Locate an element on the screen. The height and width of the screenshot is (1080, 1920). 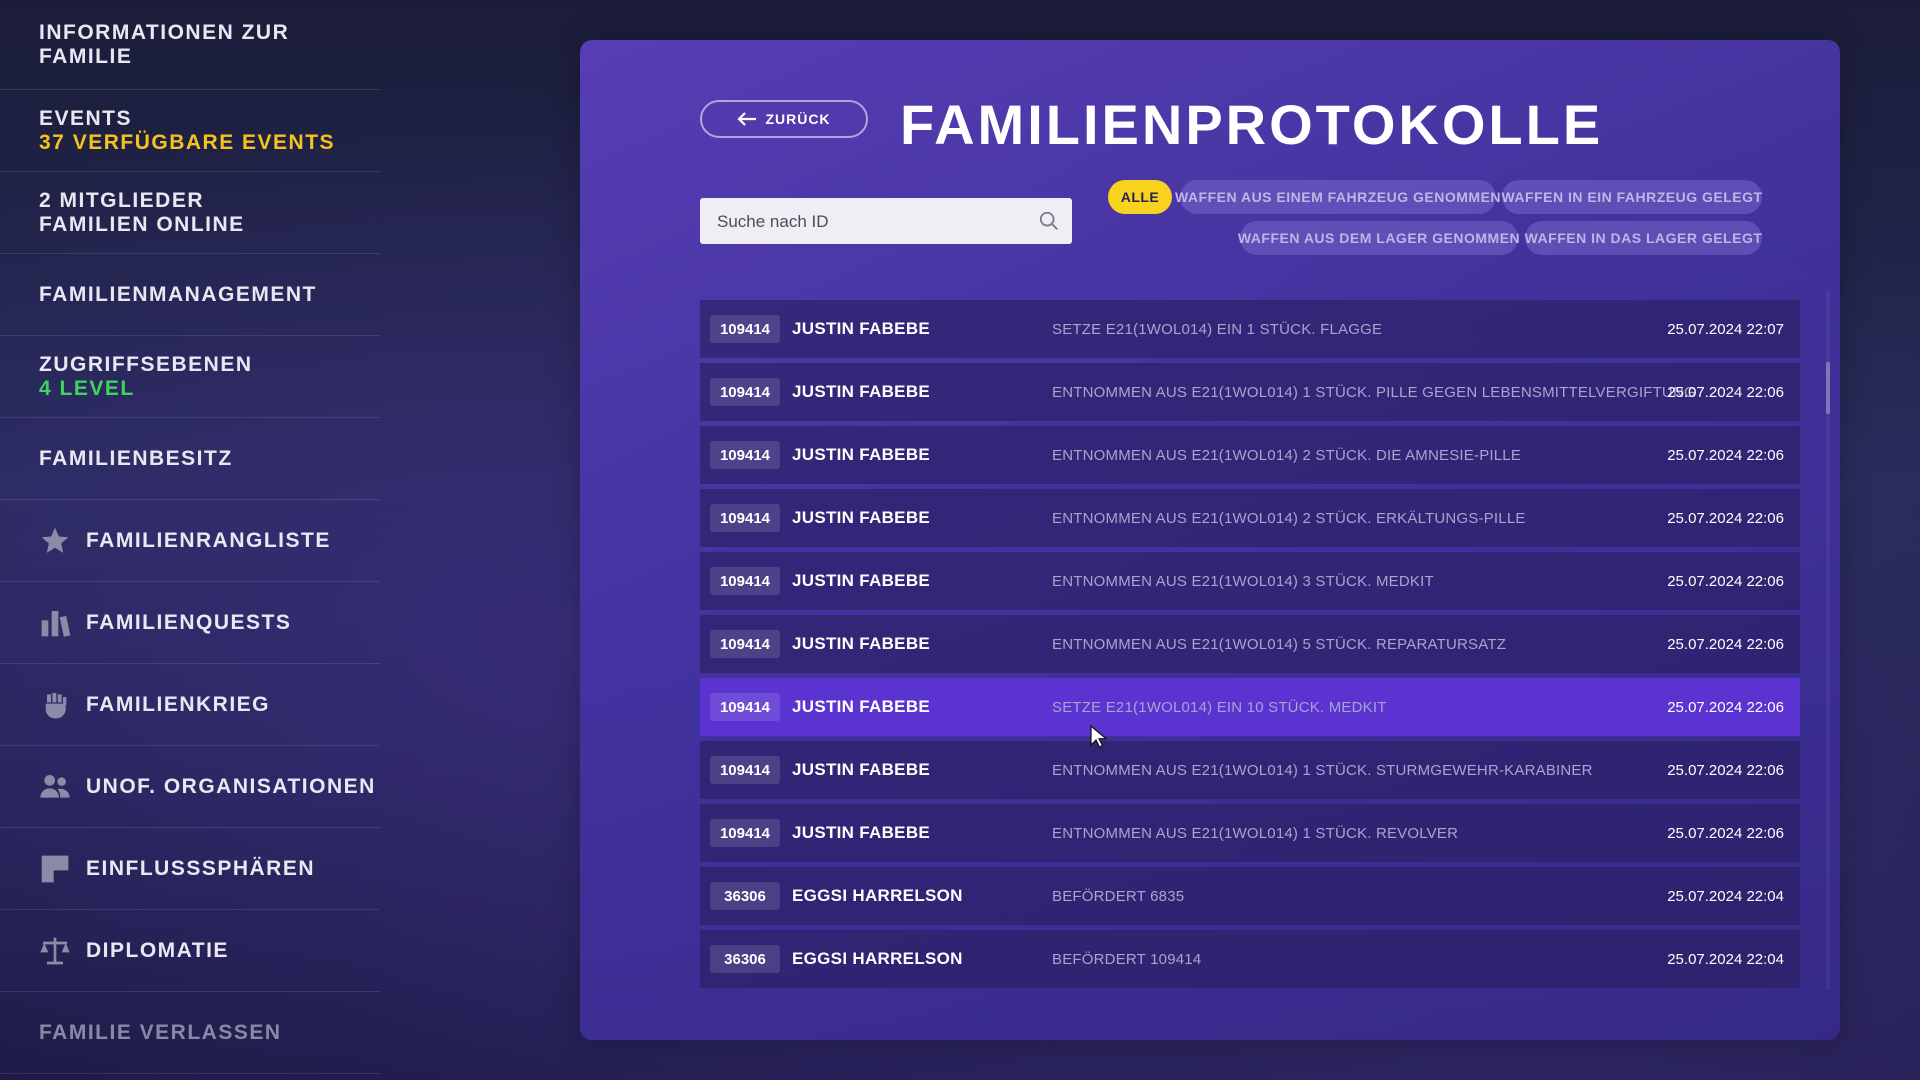
sidebar-item-organisations: UNOF. ORGANISATIONEN is located at coordinates (190, 787).